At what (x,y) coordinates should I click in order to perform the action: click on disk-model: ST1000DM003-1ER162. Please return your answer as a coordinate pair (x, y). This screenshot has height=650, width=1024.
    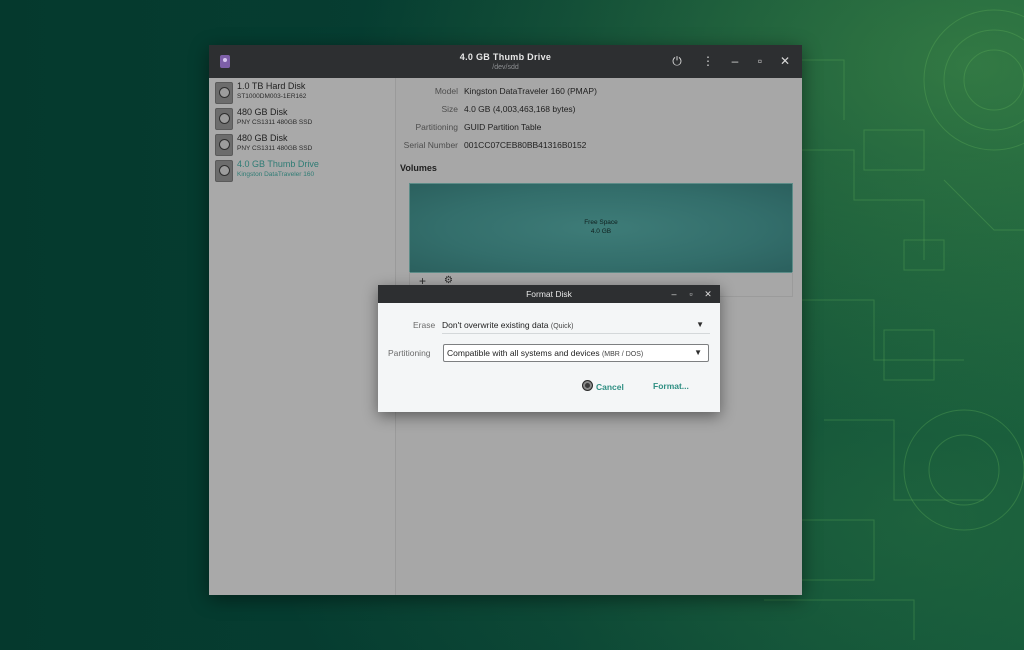
    Looking at the image, I should click on (272, 96).